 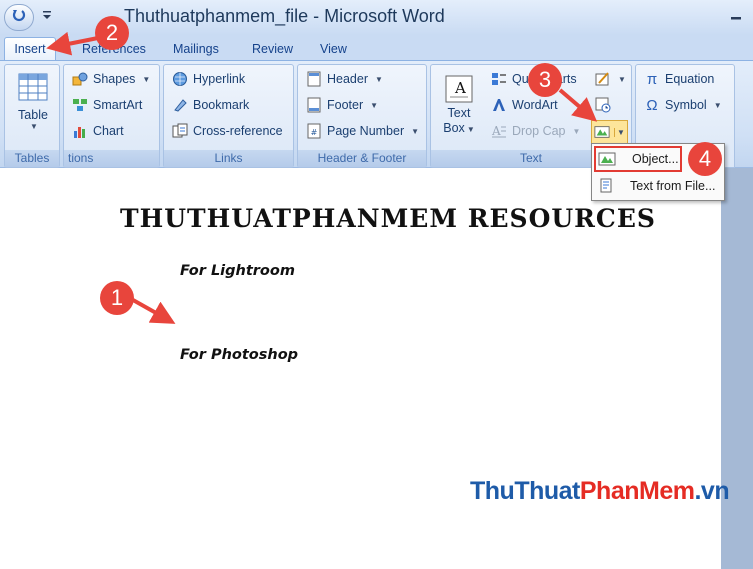 I want to click on watermark: ThuThuatPhanMem.vn, so click(x=600, y=491).